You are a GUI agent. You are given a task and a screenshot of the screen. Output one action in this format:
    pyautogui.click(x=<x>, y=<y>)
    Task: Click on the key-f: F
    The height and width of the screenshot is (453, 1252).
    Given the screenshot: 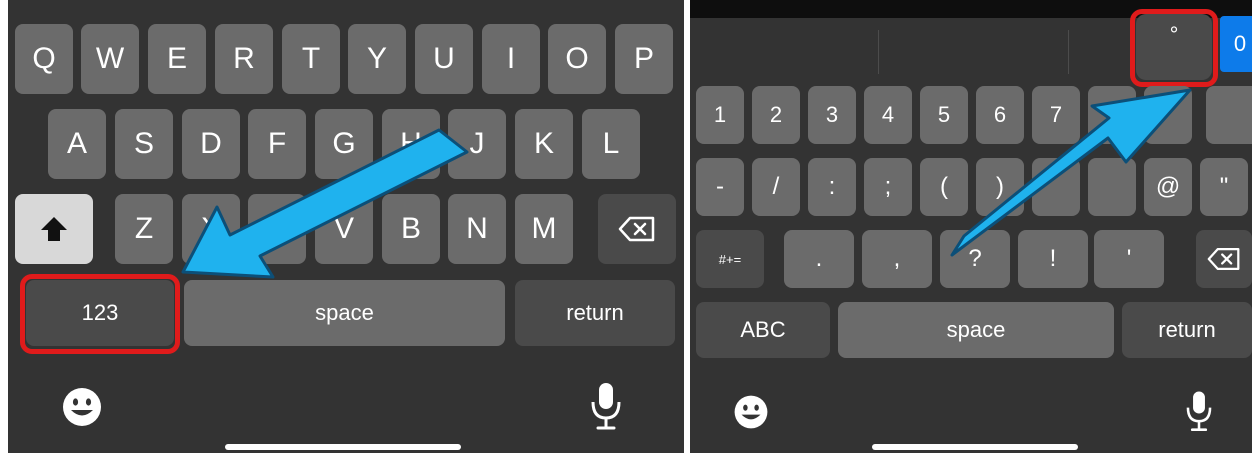 What is the action you would take?
    pyautogui.click(x=277, y=144)
    